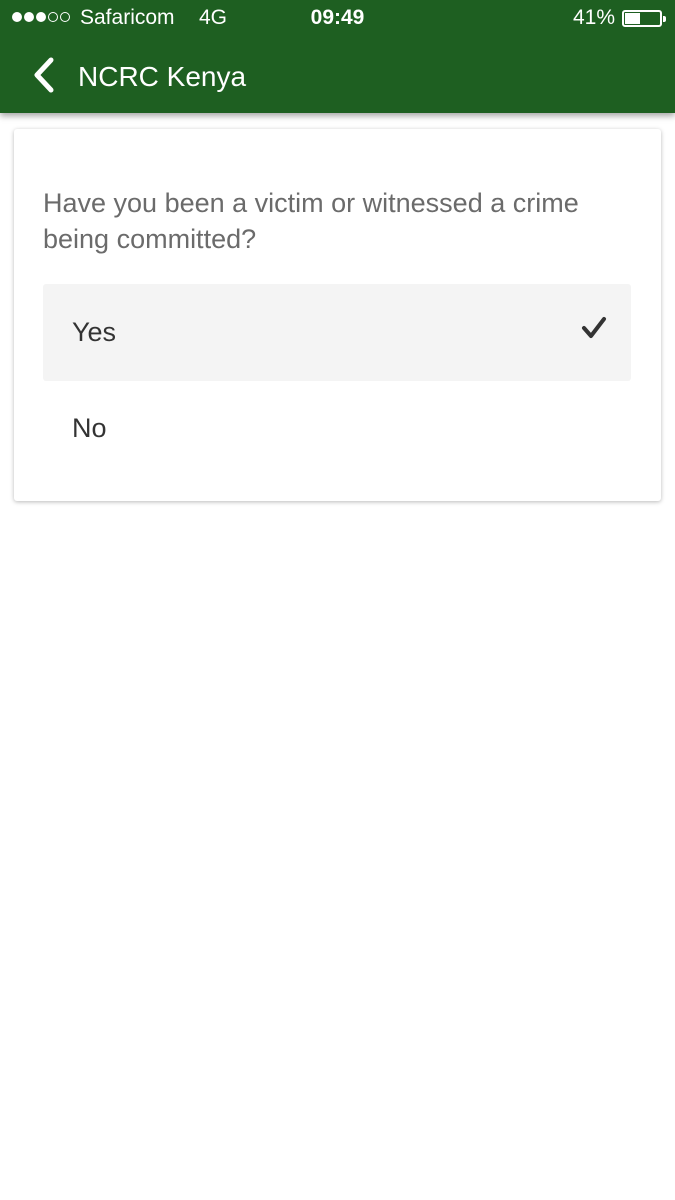 The image size is (675, 1200). I want to click on back-button, so click(44, 75).